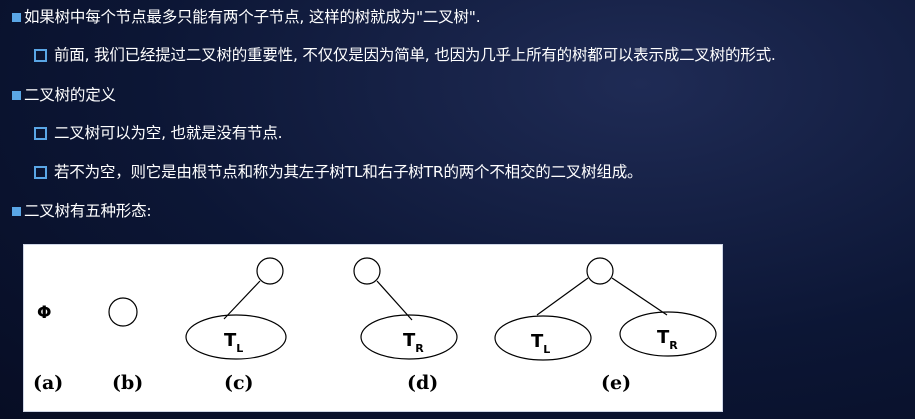  What do you see at coordinates (168, 133) in the screenshot?
I see `bullet-4-text: 二叉树可以为空, 也就是没有节点.` at bounding box center [168, 133].